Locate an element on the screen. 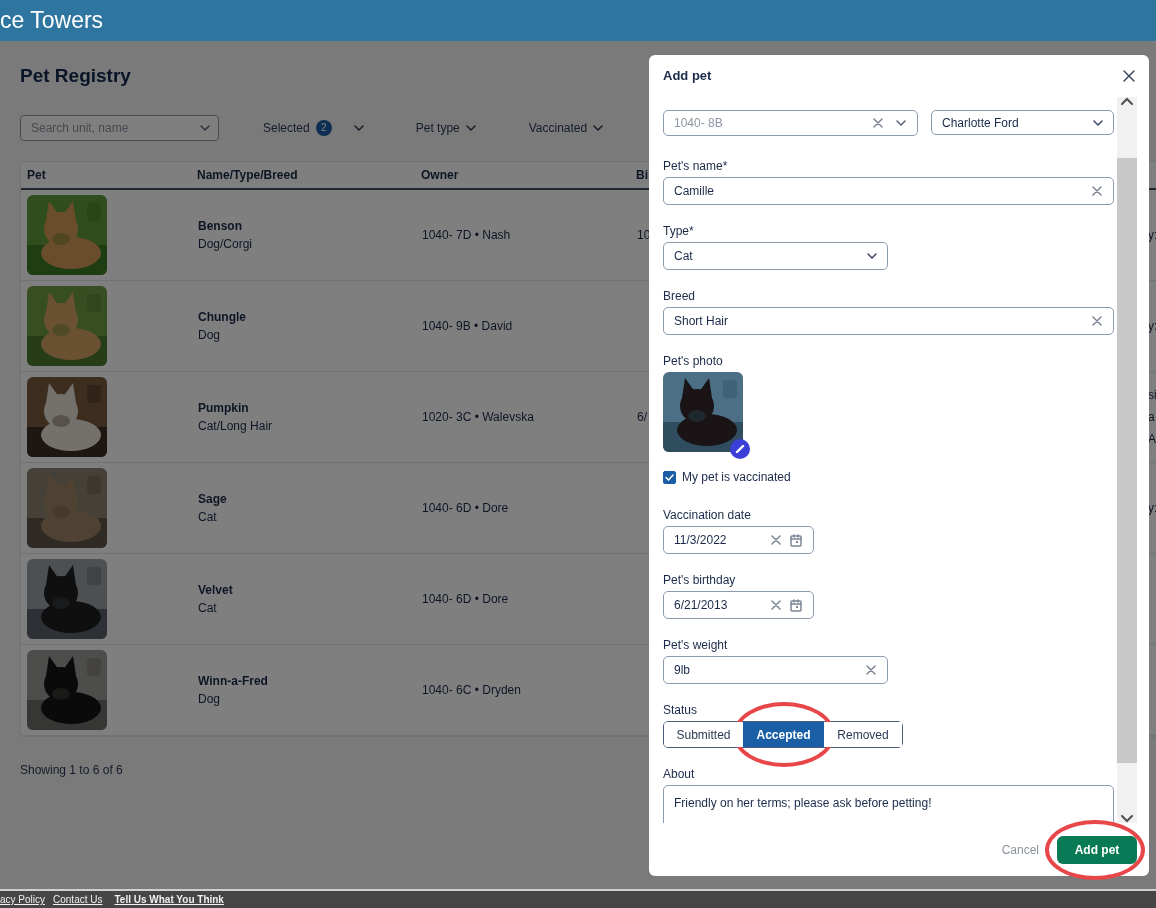 The image size is (1156, 908). field-label: Breed is located at coordinates (680, 296).